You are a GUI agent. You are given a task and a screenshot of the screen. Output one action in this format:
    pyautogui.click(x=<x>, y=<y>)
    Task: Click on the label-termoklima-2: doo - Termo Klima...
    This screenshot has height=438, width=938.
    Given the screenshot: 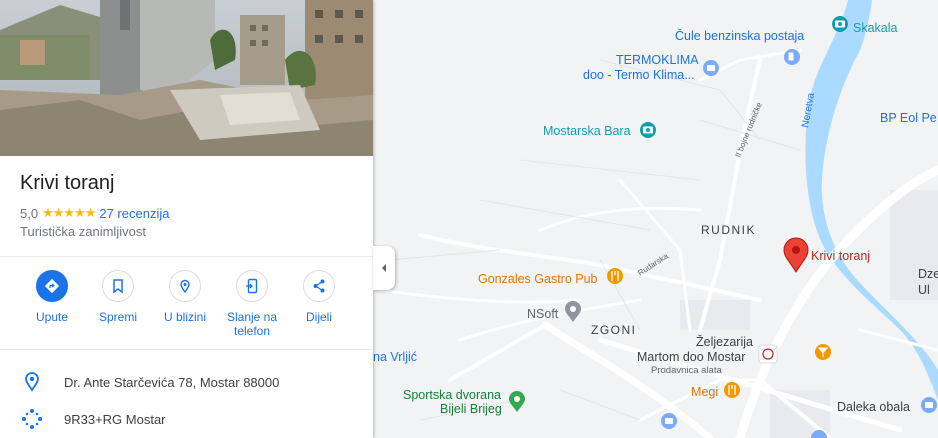 What is the action you would take?
    pyautogui.click(x=639, y=75)
    